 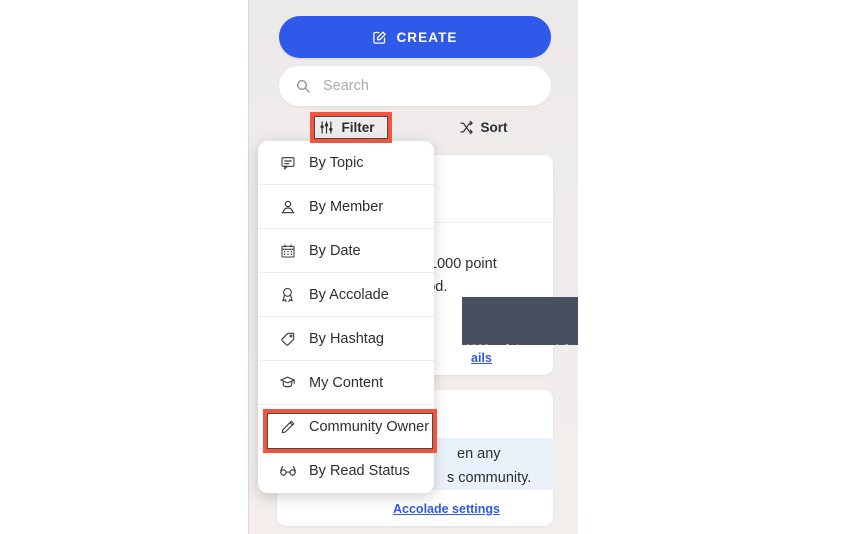 I want to click on sort-button-label: Sort, so click(x=494, y=127).